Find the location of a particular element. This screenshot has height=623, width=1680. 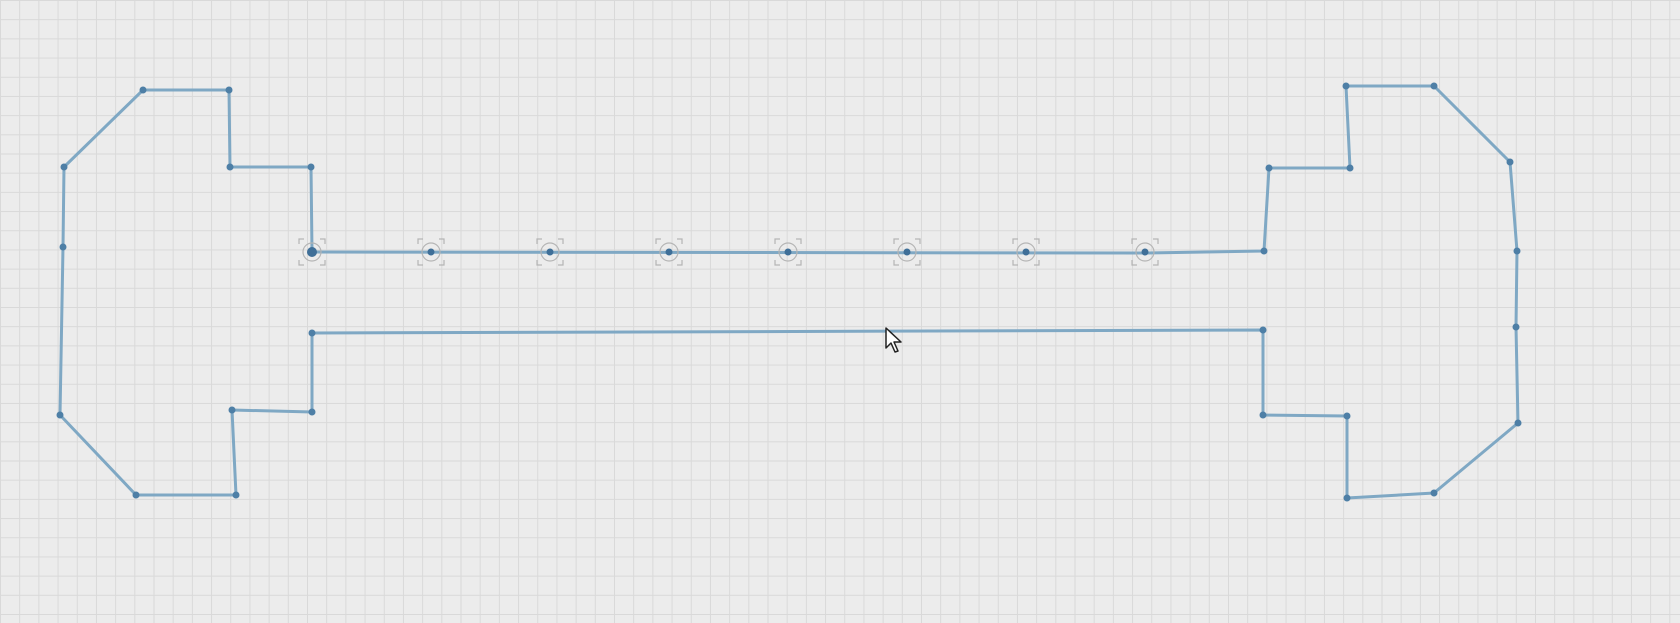

selected-top-edge is located at coordinates (729, 252).